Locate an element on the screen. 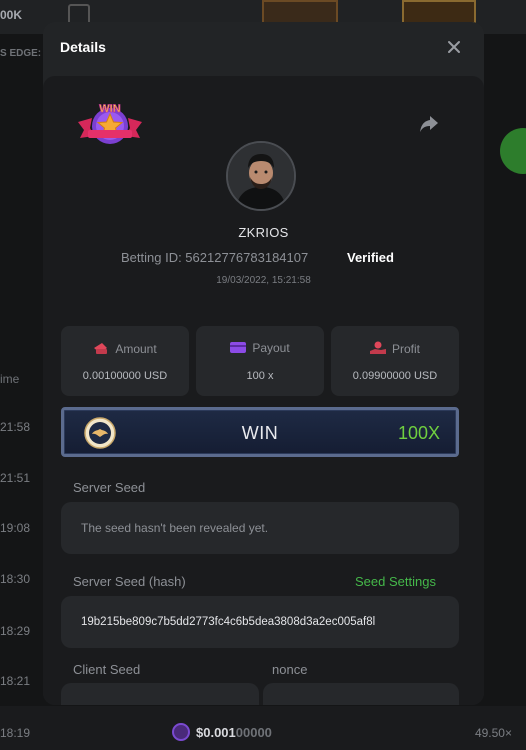 This screenshot has width=526, height=750. seed-settings-link: Seed Settings is located at coordinates (395, 581).